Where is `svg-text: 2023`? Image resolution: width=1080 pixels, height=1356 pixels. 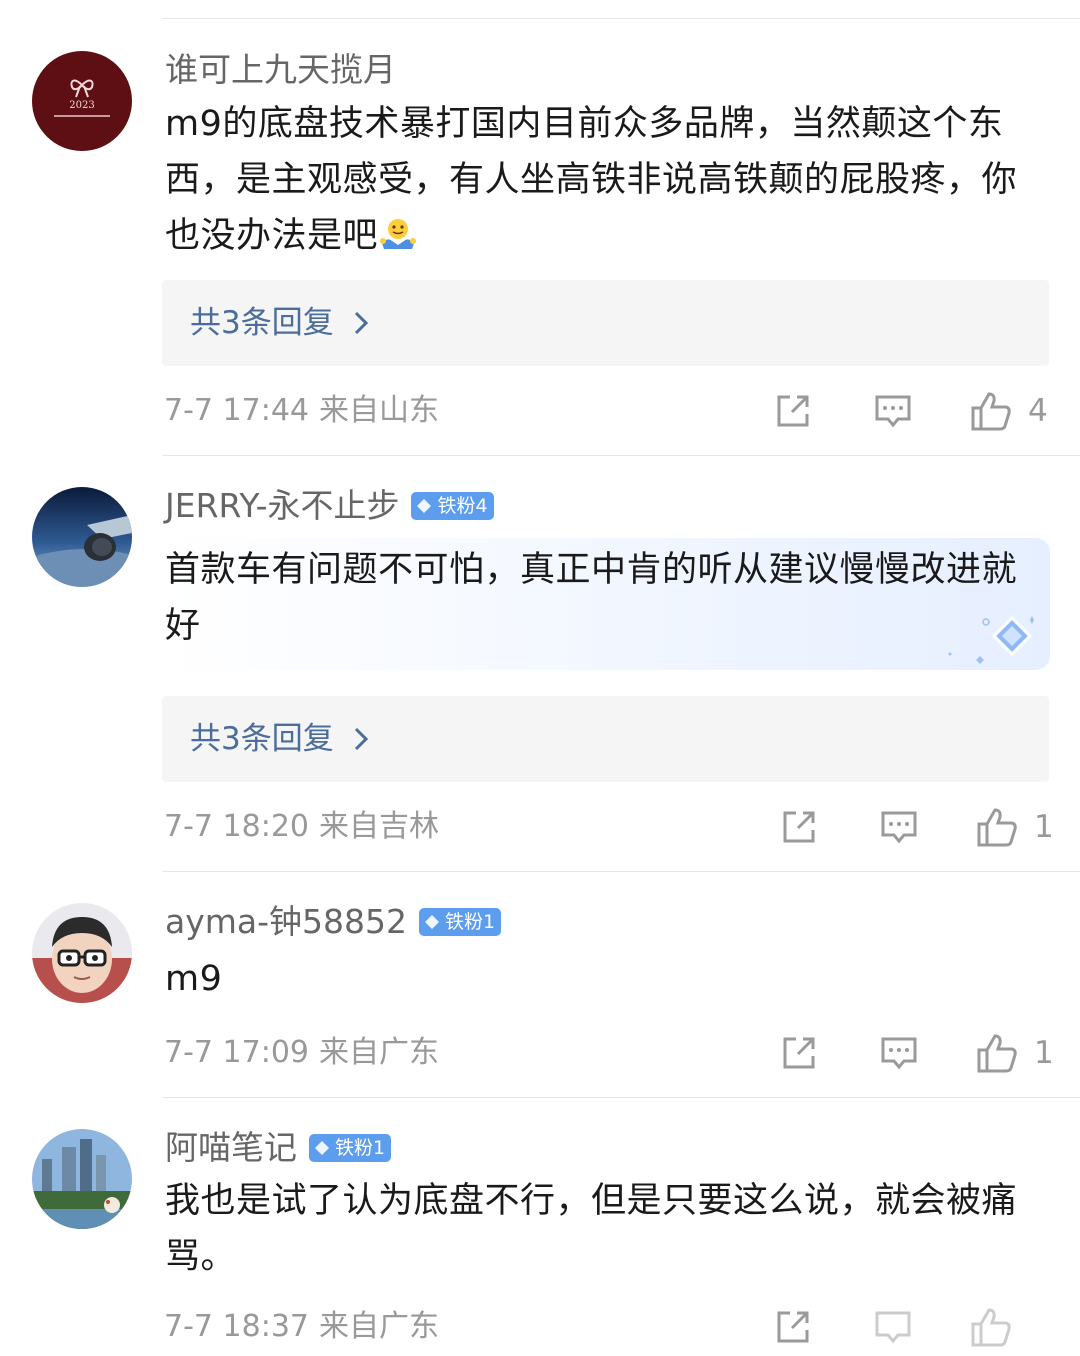 svg-text: 2023 is located at coordinates (81, 105).